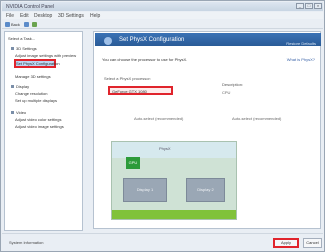 Image resolution: width=325 pixels, height=252 pixels. I want to click on forward-arrow-icon, so click(26, 25).